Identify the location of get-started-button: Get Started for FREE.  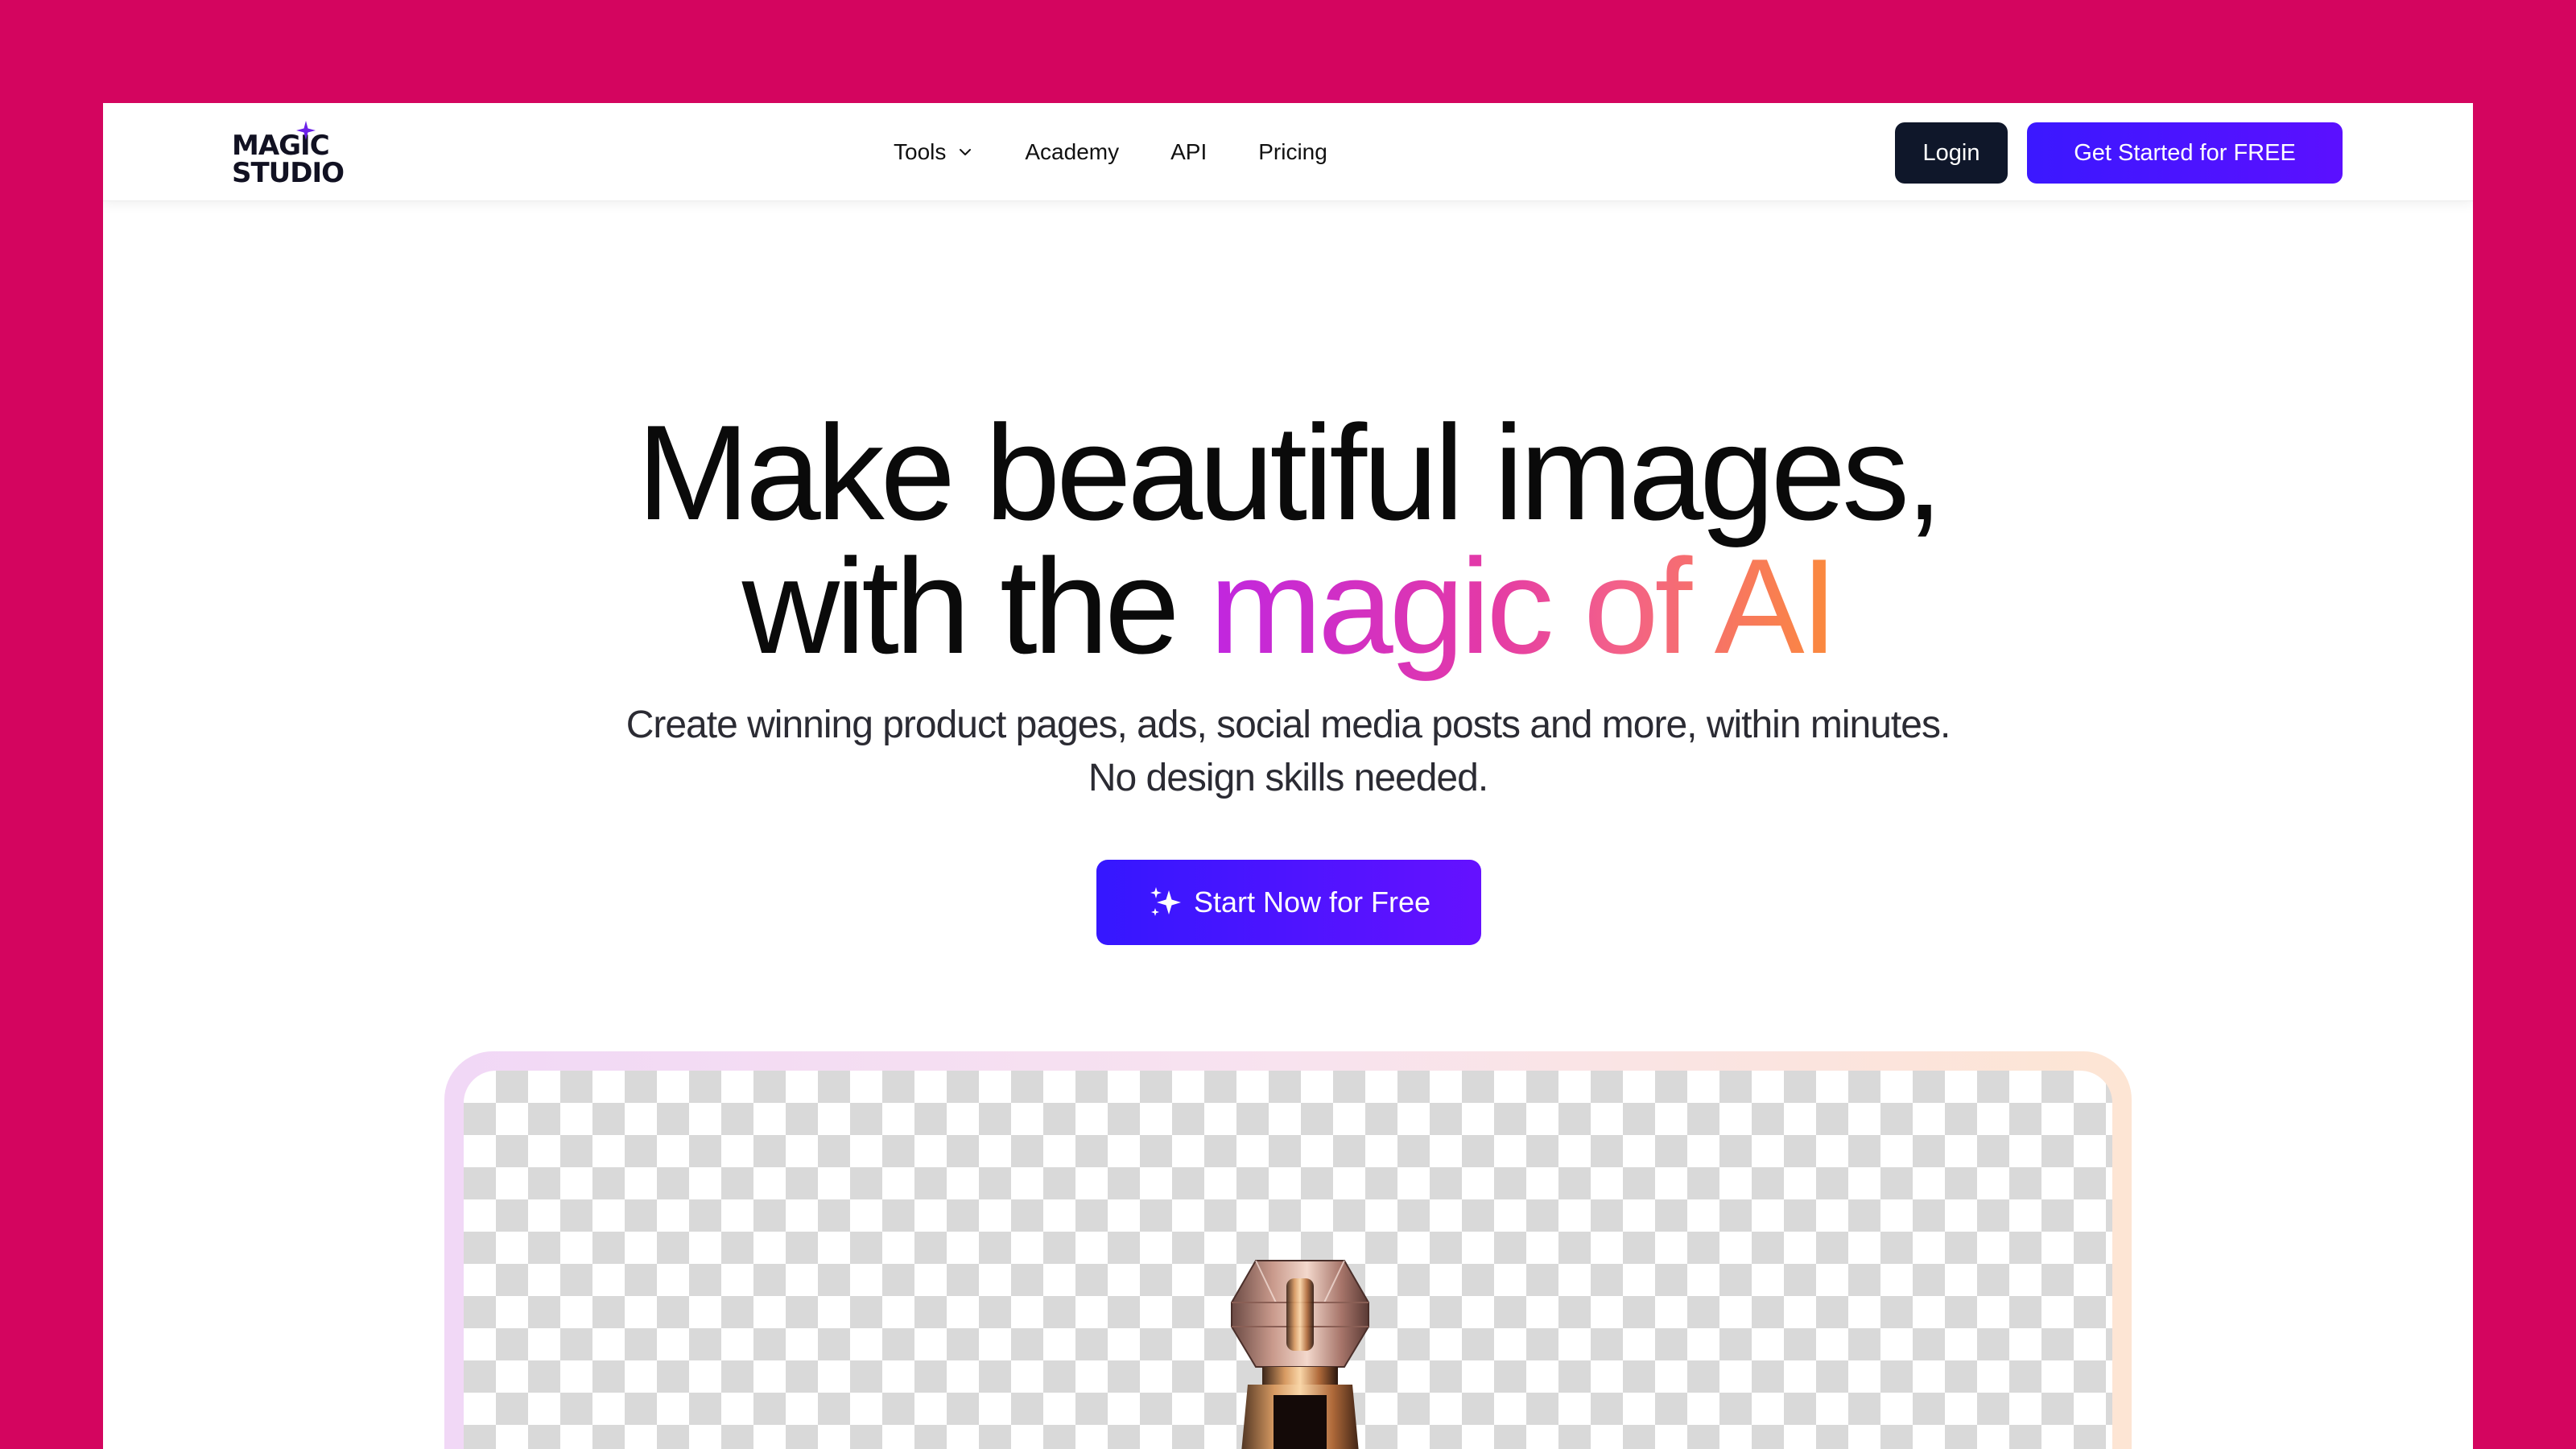
(2185, 153).